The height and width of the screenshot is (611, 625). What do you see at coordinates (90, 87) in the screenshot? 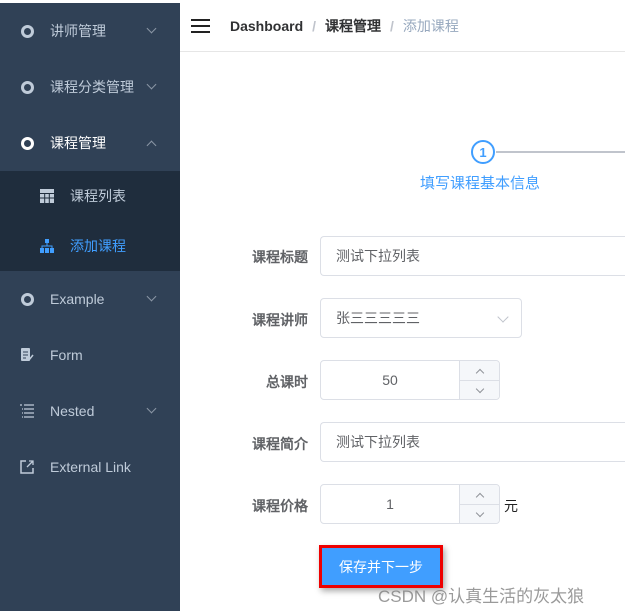
I see `menu-subject: 课程分类管理` at bounding box center [90, 87].